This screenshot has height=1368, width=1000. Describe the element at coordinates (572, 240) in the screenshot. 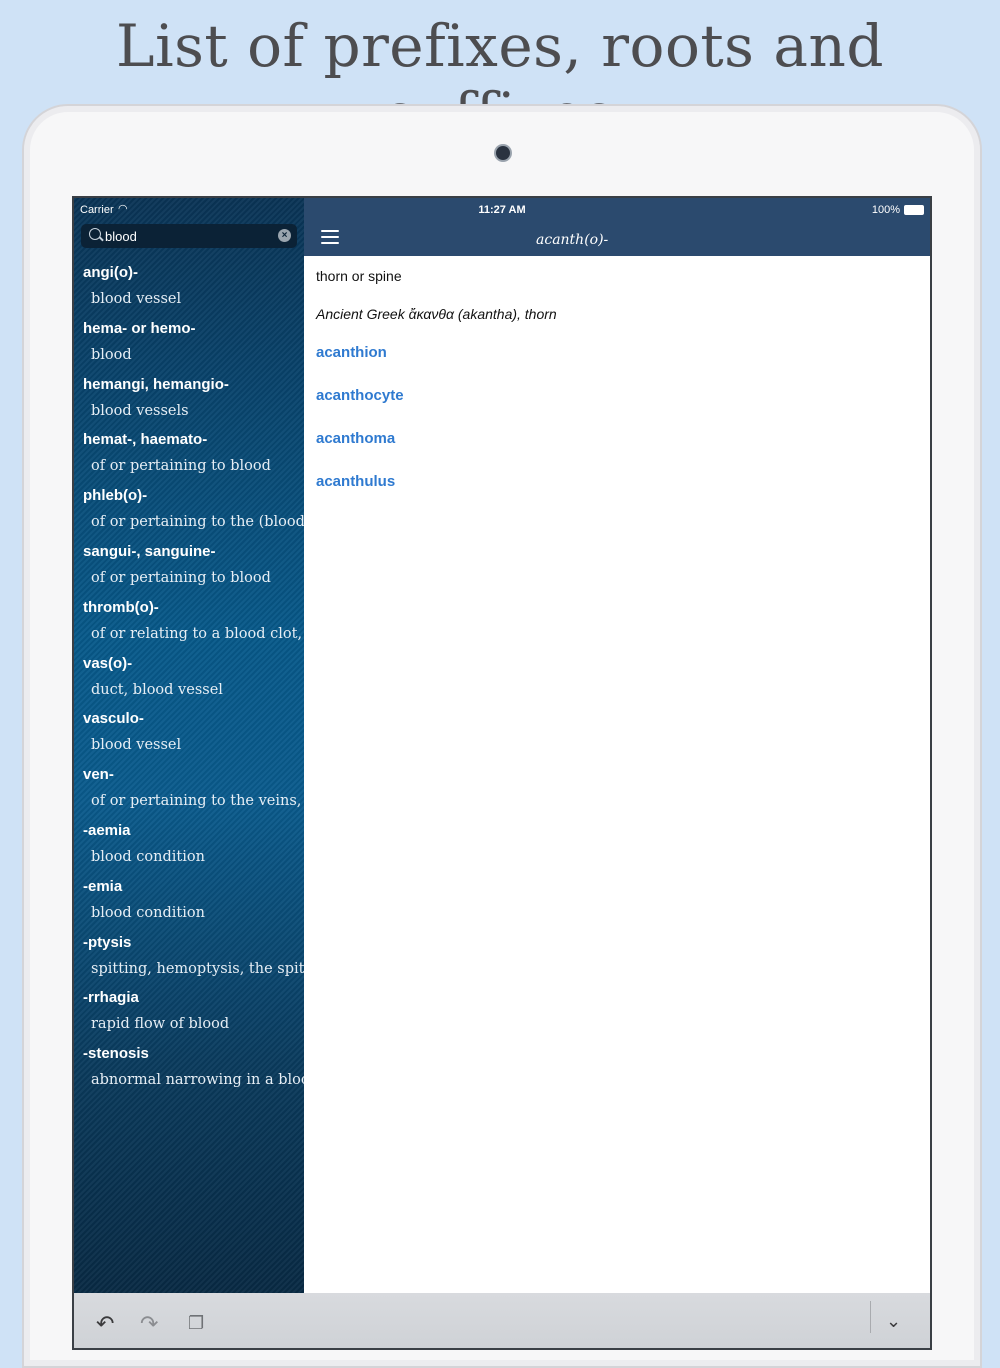

I see `page-title: acanth(o)-` at that location.